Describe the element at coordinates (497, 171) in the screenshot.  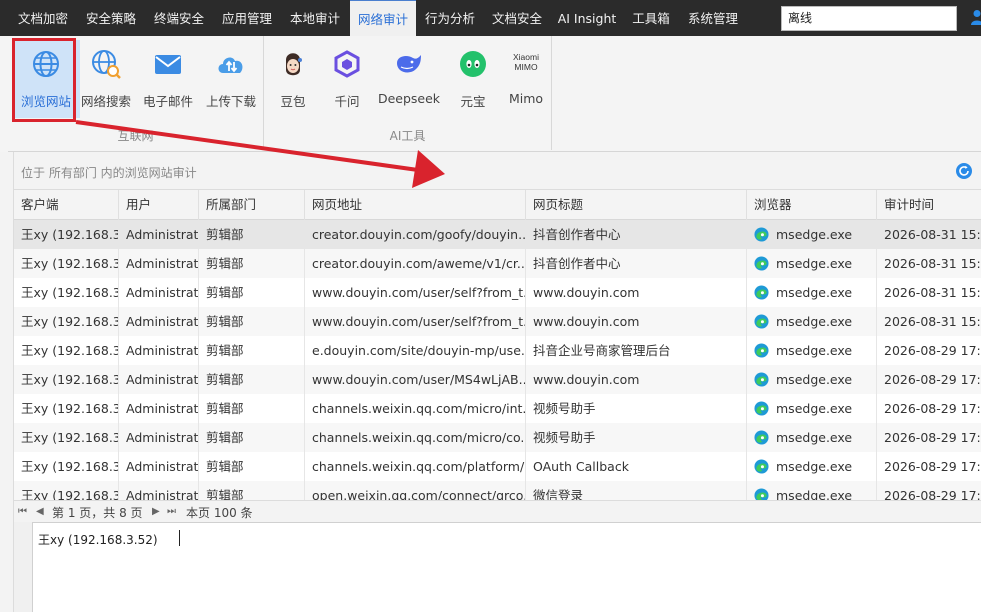
I see `breadcrumb: 位于 所有部门 内的浏览网站审计` at that location.